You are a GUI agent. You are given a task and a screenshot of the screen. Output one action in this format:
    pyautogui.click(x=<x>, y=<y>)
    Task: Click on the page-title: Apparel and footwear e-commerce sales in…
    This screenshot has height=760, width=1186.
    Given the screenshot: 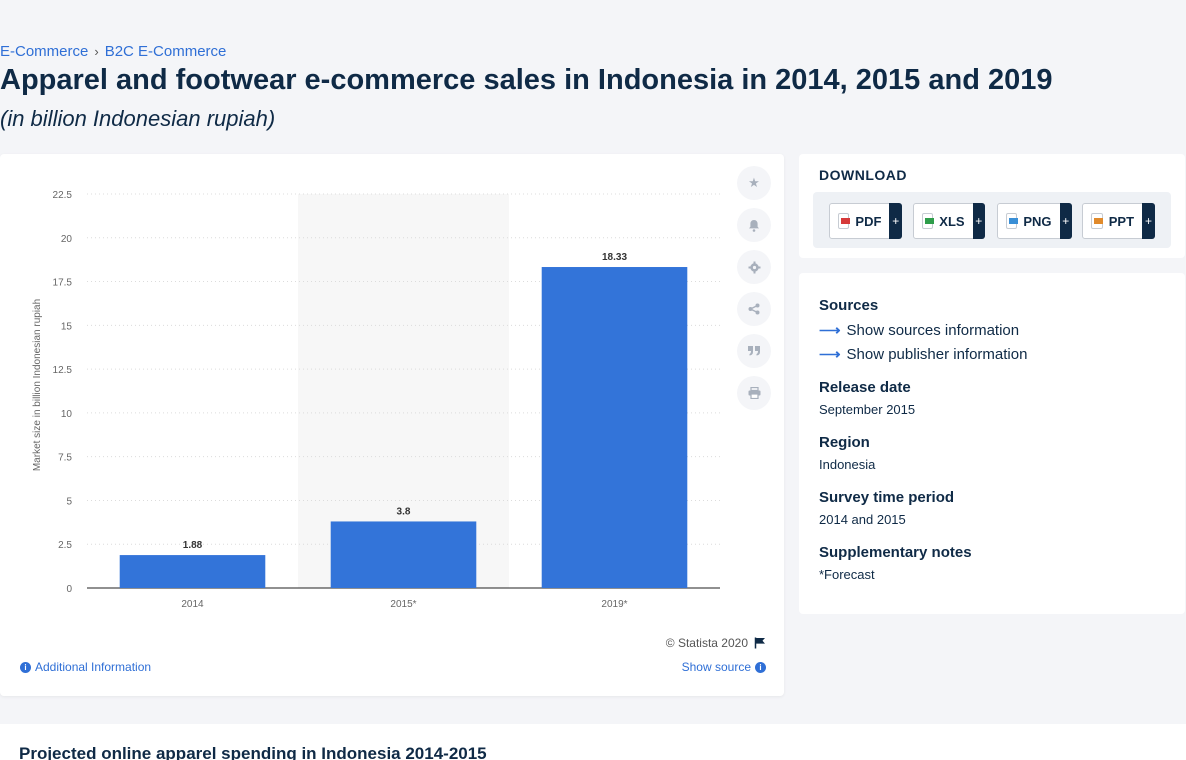 What is the action you would take?
    pyautogui.click(x=526, y=80)
    